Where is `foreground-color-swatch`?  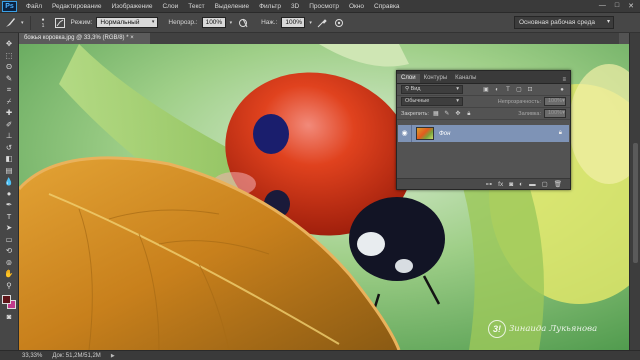 foreground-color-swatch is located at coordinates (6, 299).